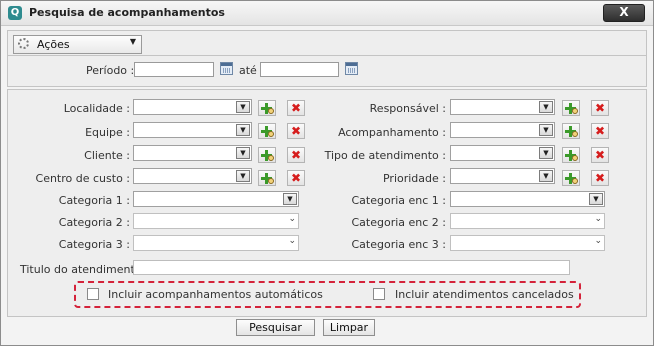 The height and width of the screenshot is (346, 654). Describe the element at coordinates (275, 327) in the screenshot. I see `search-button: Pesquisar` at that location.